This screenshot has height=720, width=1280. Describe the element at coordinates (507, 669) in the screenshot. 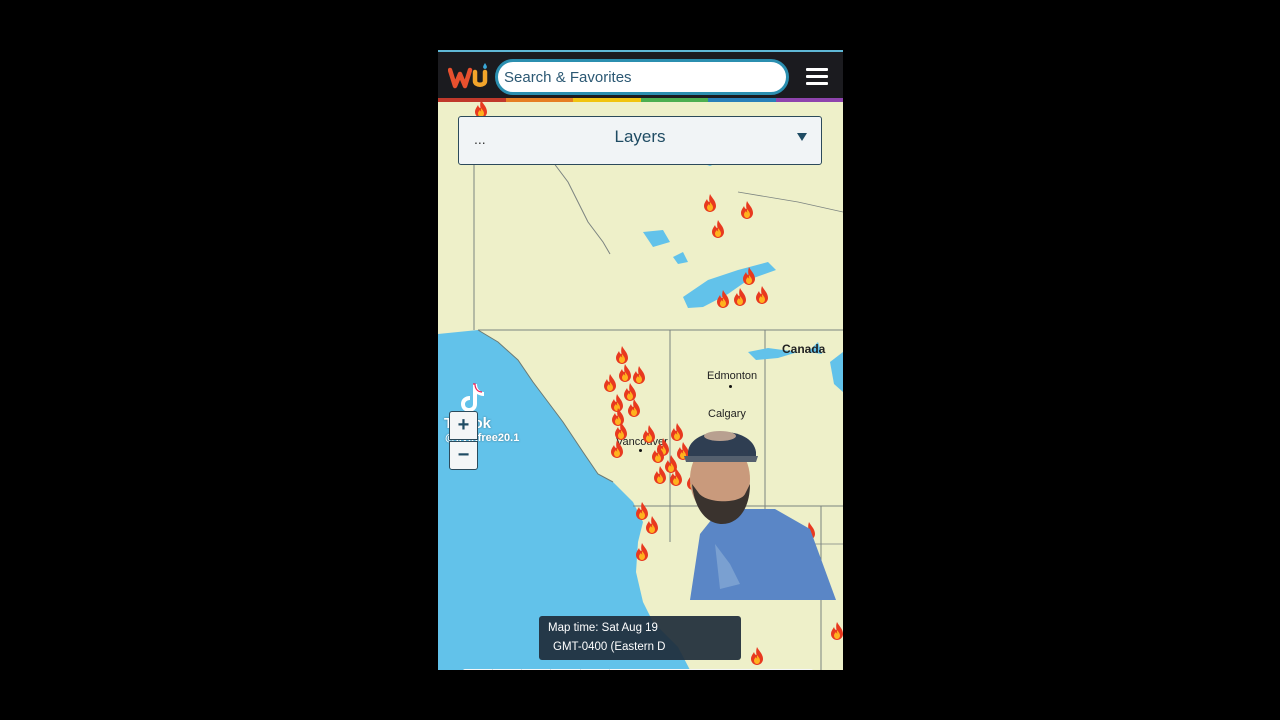

I see `previous-frame-button` at that location.